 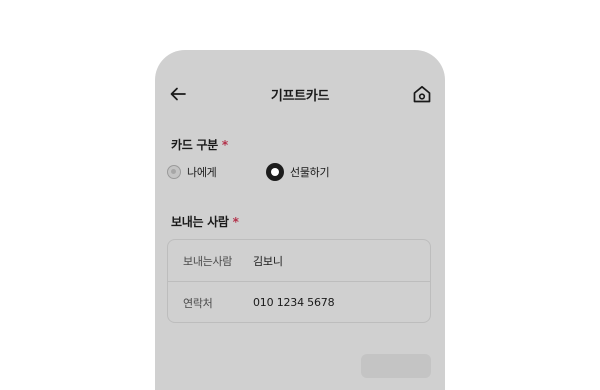 I want to click on partially-visible-button, so click(x=396, y=366).